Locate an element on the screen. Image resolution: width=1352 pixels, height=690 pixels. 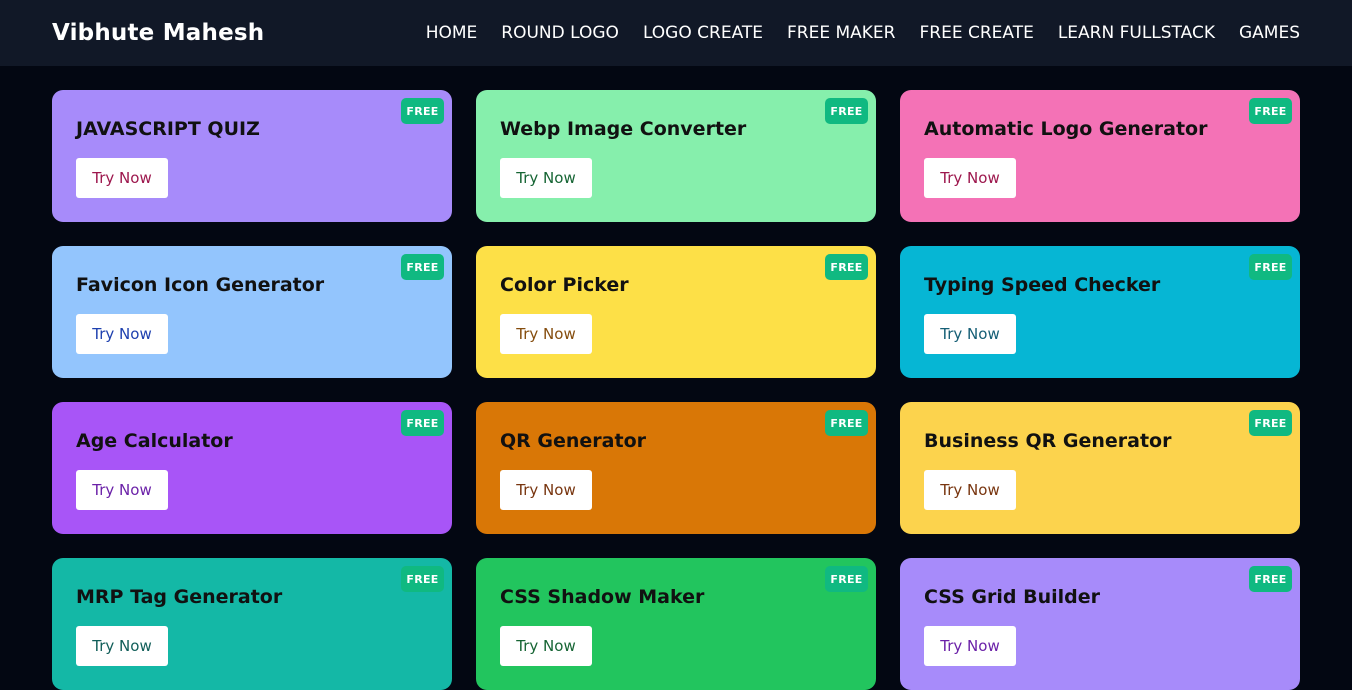
nav-link-round-logo: ROUND LOGO is located at coordinates (560, 33).